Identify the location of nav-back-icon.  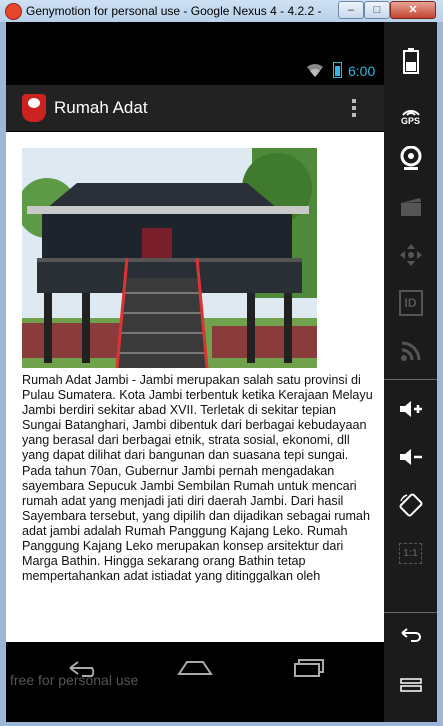
(84, 668).